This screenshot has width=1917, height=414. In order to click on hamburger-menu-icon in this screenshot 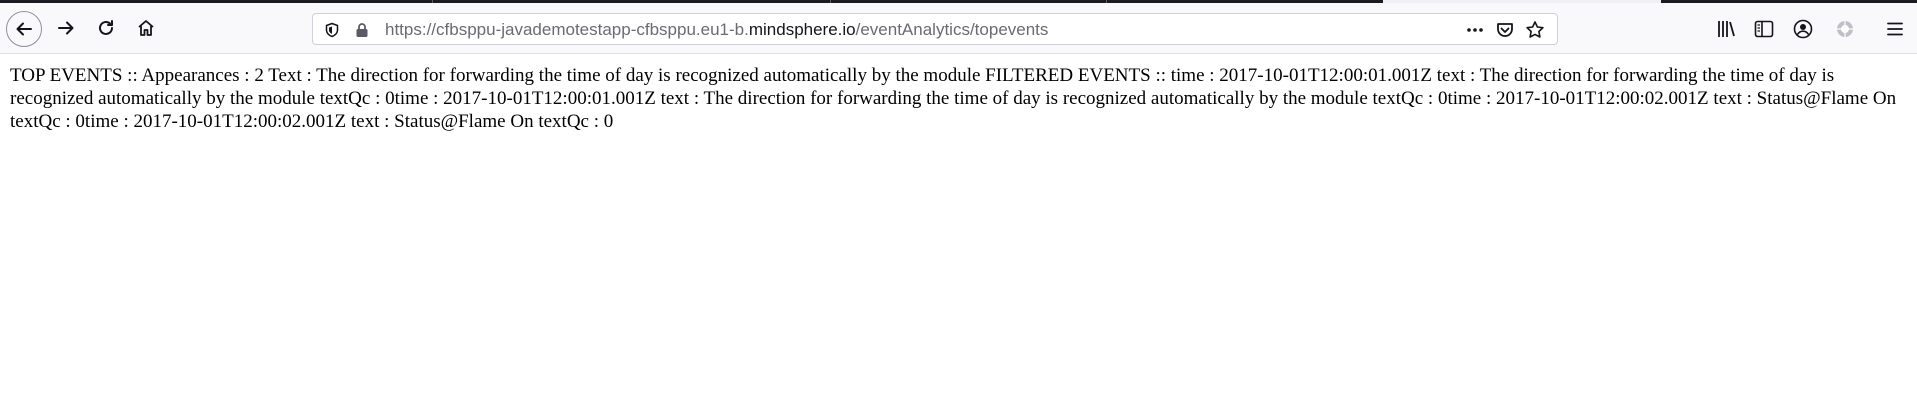, I will do `click(1895, 29)`.